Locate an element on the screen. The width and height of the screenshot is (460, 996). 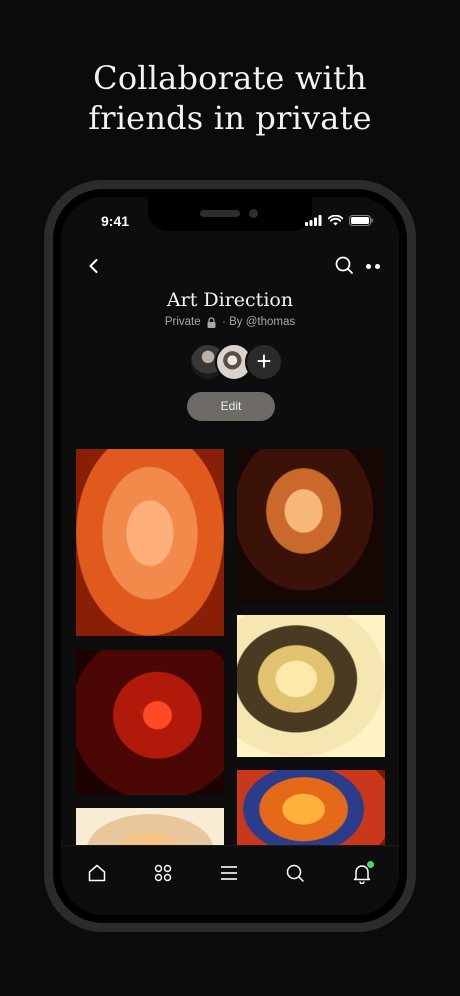
more-options-button is located at coordinates (373, 266).